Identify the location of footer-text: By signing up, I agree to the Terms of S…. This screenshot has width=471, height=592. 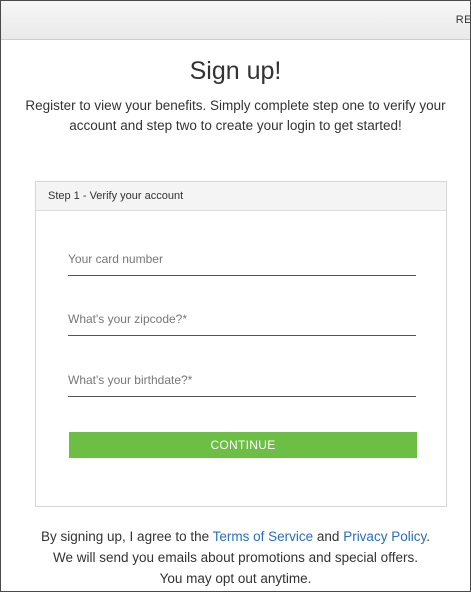
(235, 557).